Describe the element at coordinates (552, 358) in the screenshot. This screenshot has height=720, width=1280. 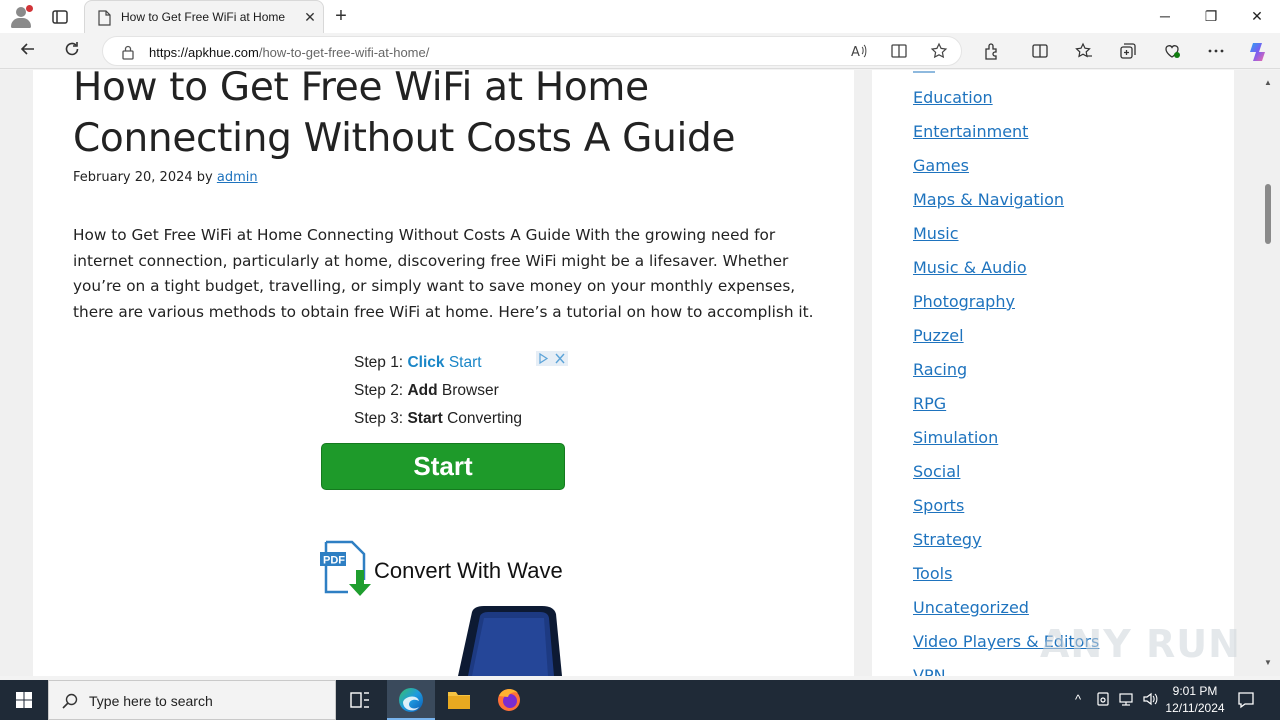
I see `adchoices-icon` at that location.